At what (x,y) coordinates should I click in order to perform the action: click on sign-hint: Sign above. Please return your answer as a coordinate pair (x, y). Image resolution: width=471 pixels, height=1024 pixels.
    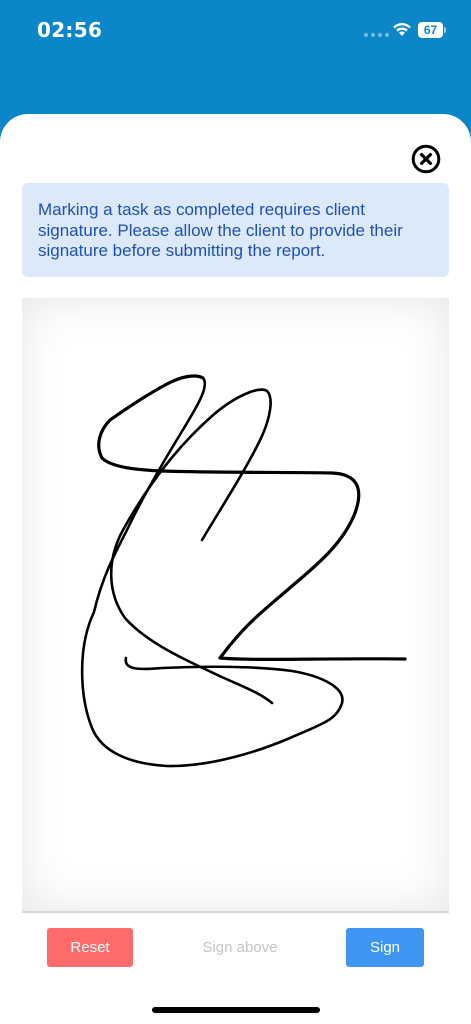
    Looking at the image, I should click on (240, 947).